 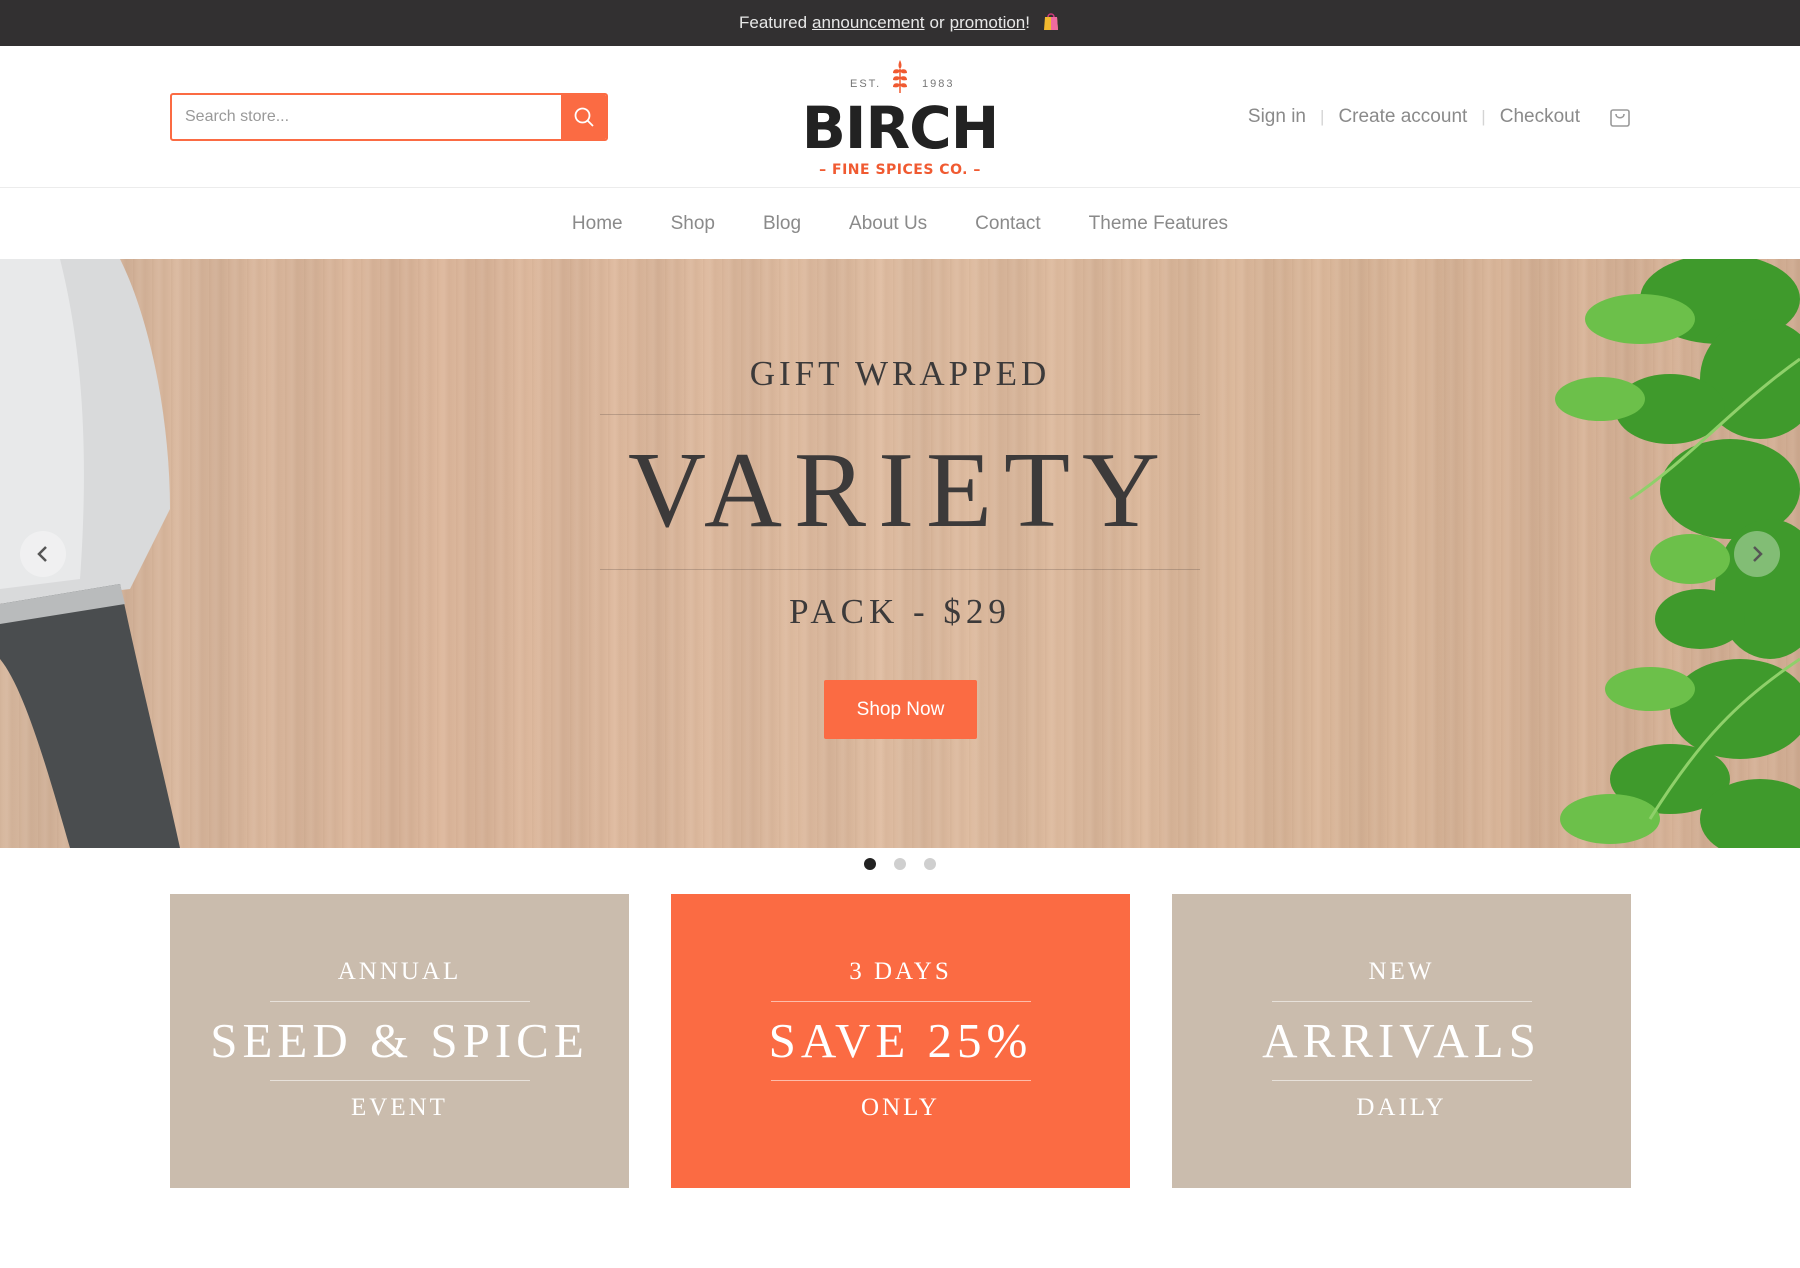 I want to click on nav-item-theme-features: Theme Features, so click(x=1158, y=224).